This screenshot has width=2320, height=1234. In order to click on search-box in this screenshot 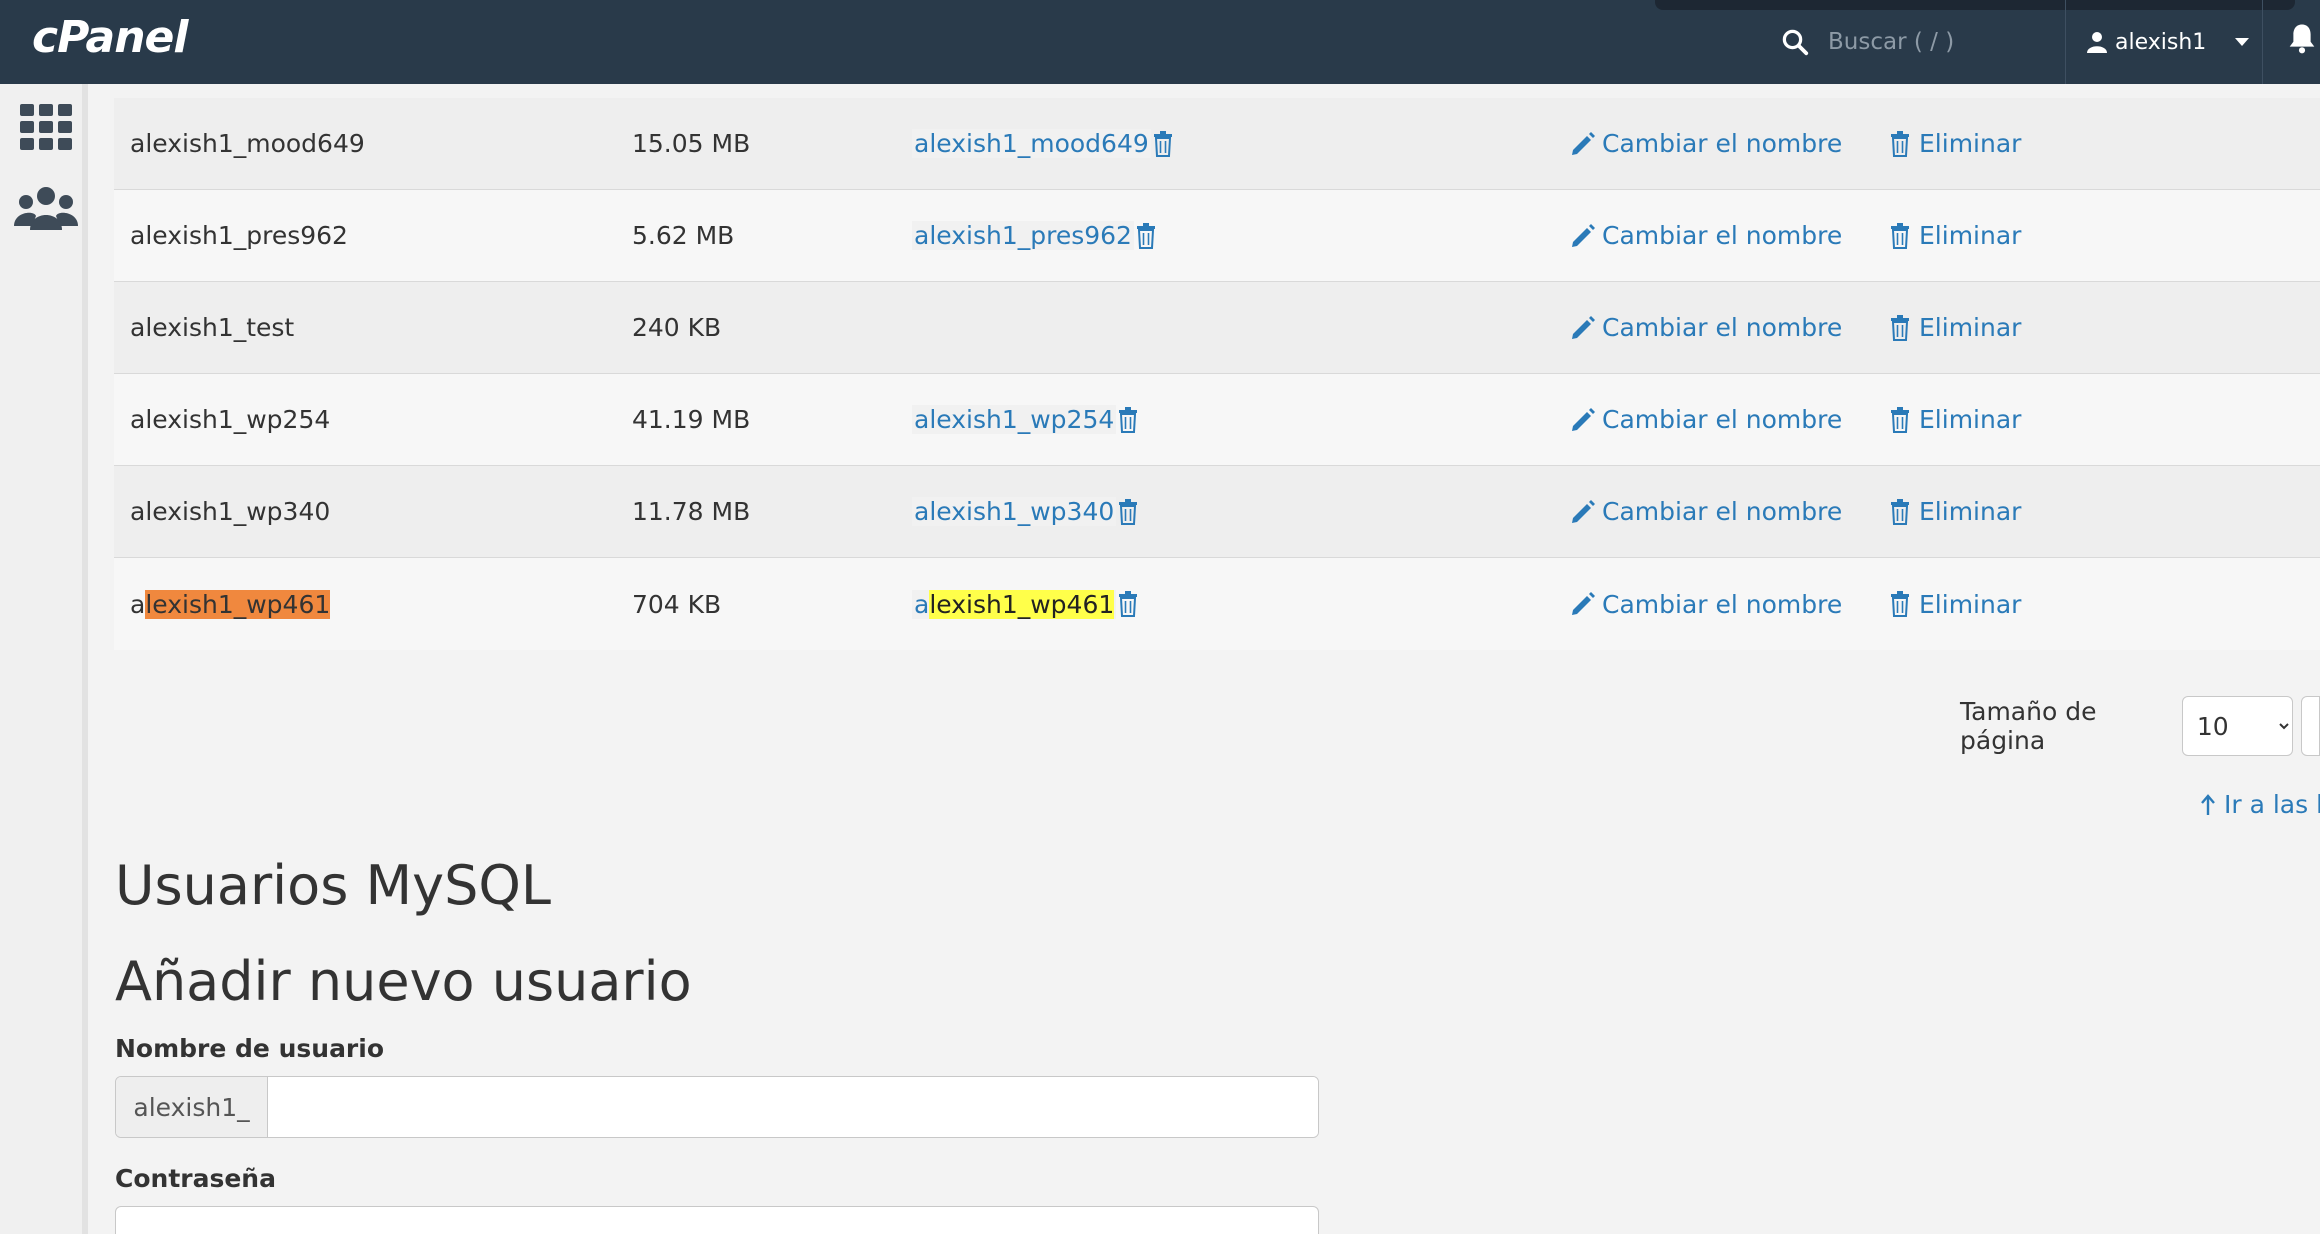, I will do `click(1915, 42)`.